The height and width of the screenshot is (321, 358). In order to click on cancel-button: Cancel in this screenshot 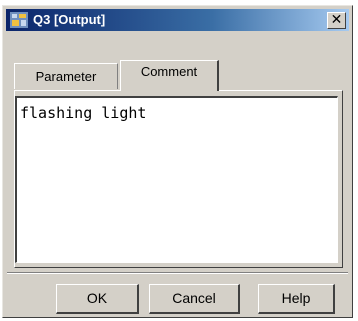, I will do `click(194, 299)`.